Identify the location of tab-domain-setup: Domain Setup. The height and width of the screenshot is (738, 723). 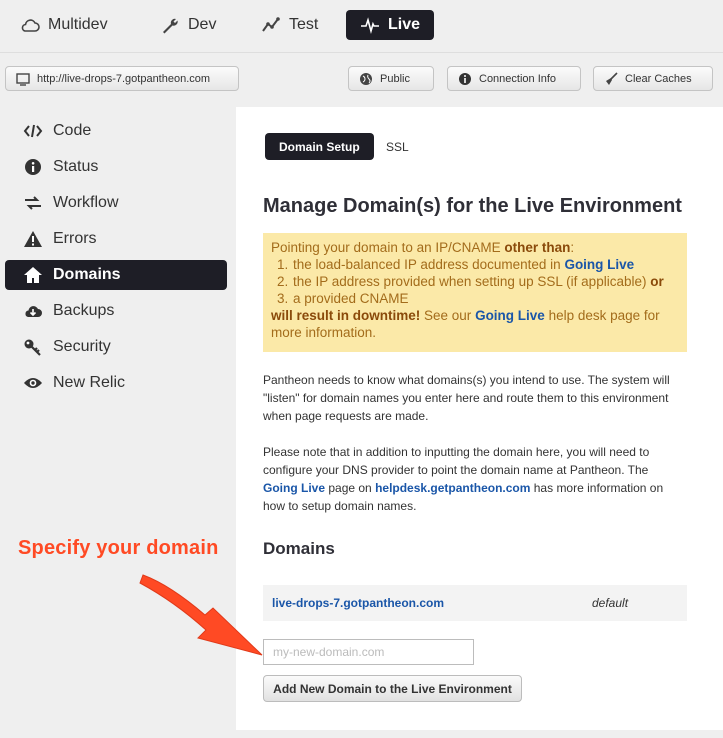
(319, 146).